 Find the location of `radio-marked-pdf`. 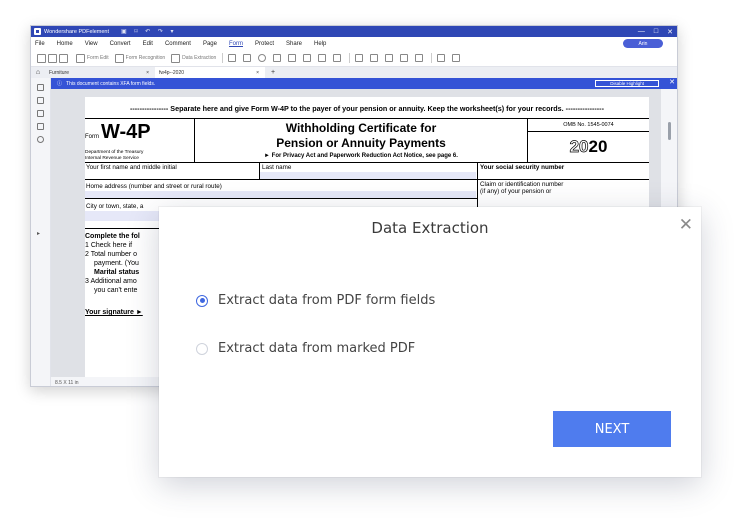

radio-marked-pdf is located at coordinates (202, 348).